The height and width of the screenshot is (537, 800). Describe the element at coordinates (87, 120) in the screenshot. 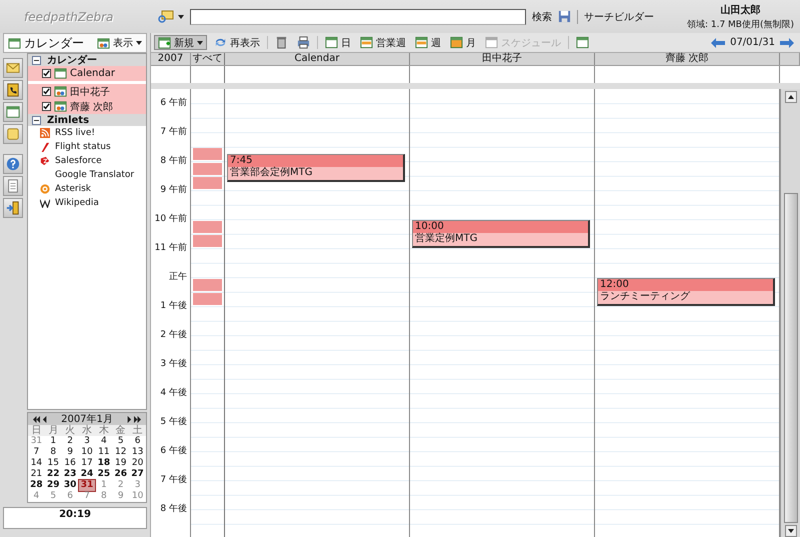

I see `section-header: Zimlets` at that location.